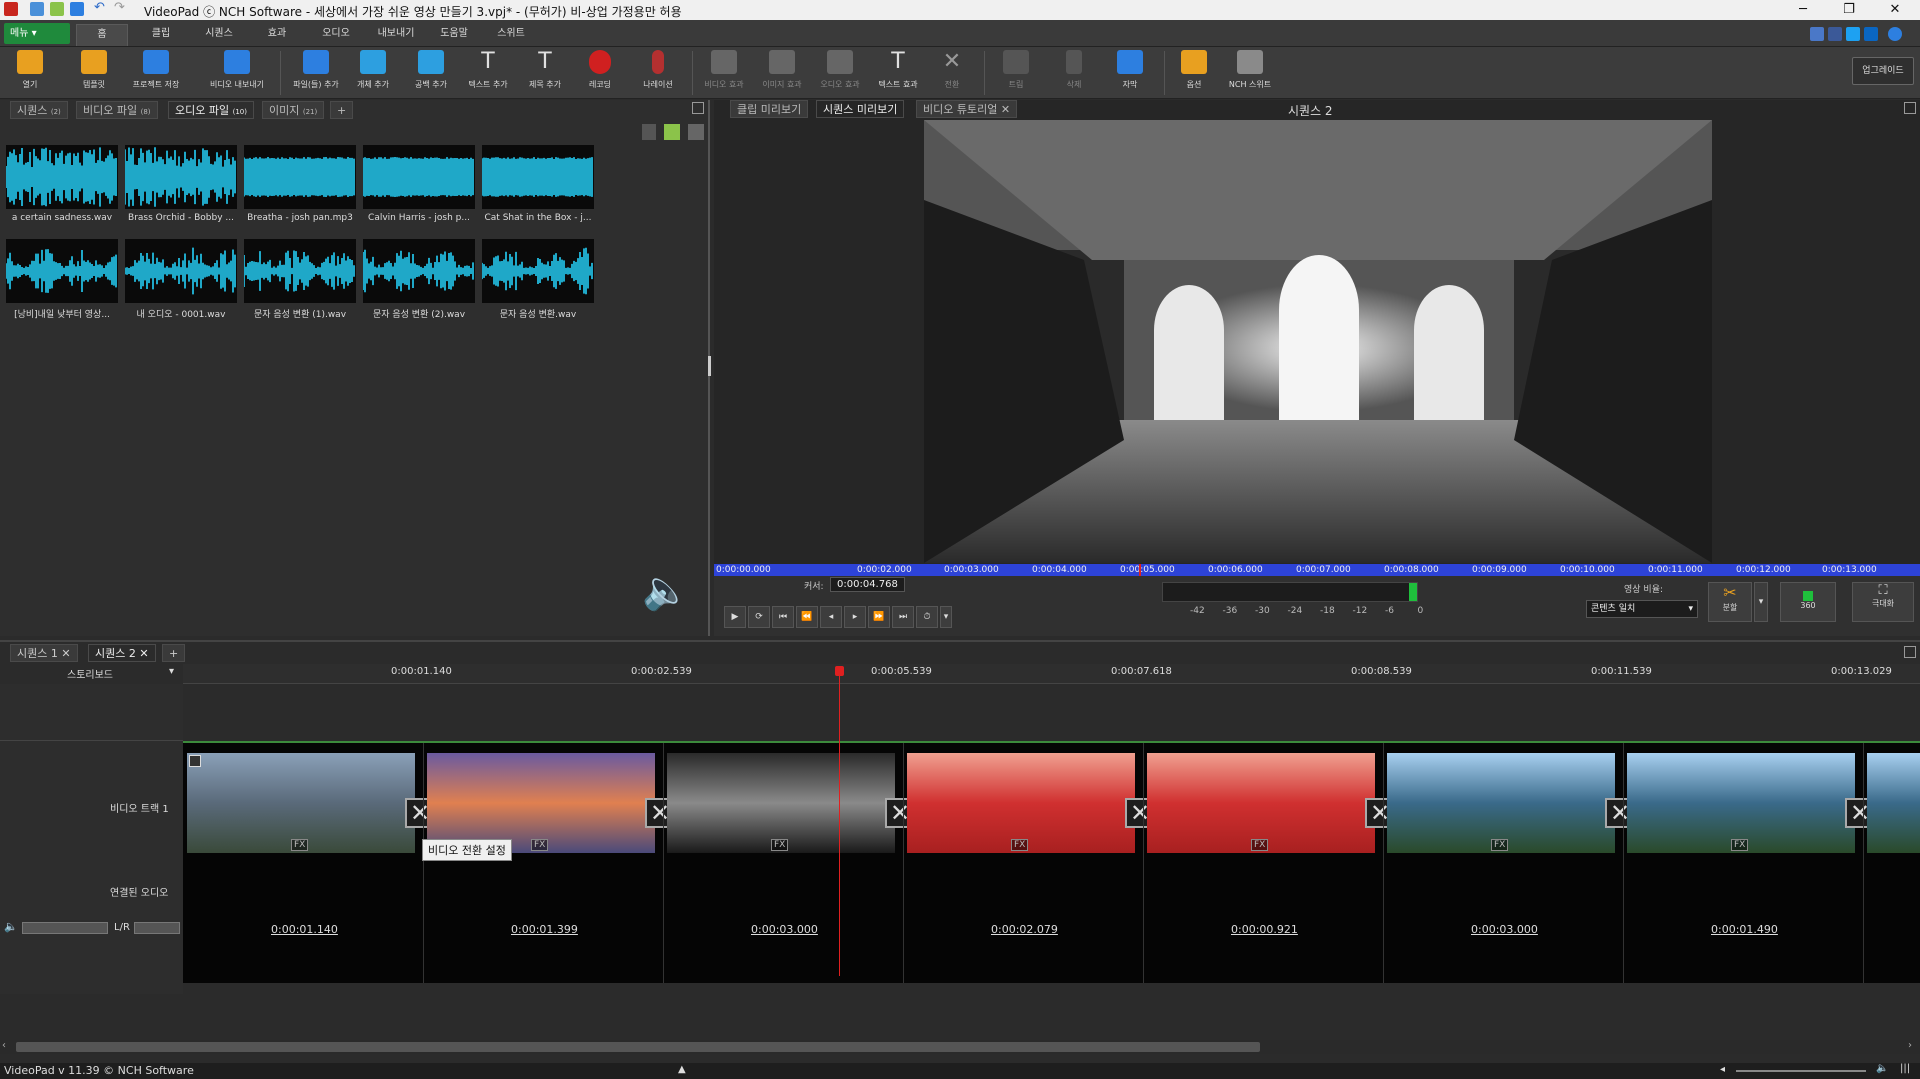  What do you see at coordinates (840, 73) in the screenshot?
I see `audio-effects-button: 오디오 효과` at bounding box center [840, 73].